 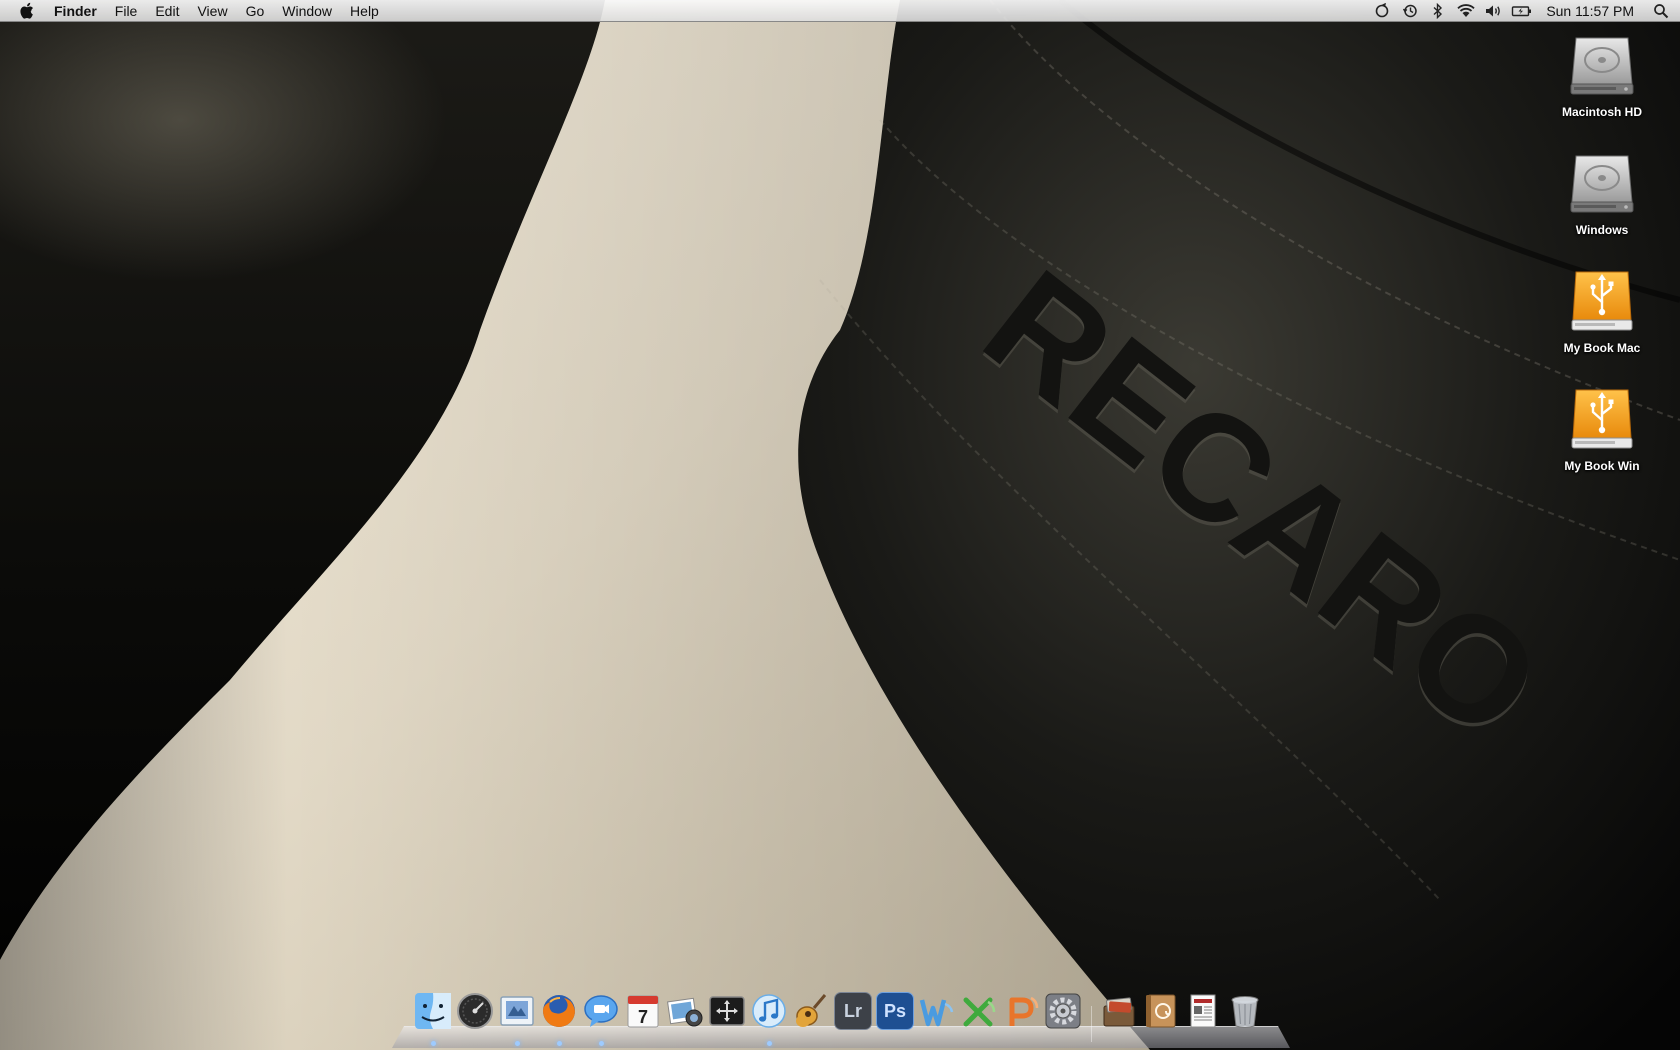 I want to click on menu-help: Help, so click(x=364, y=11).